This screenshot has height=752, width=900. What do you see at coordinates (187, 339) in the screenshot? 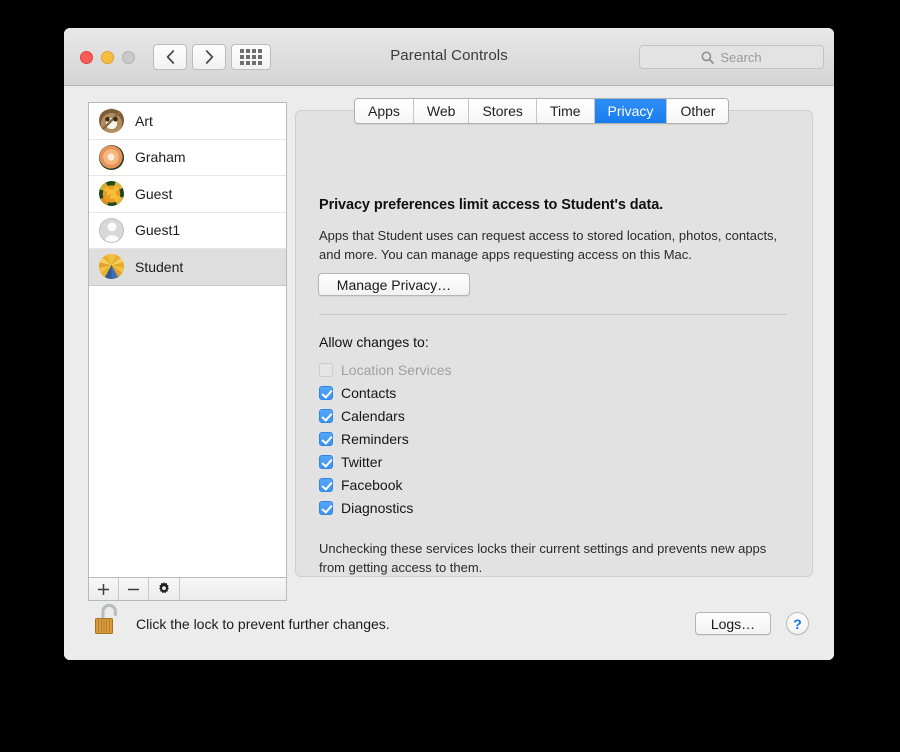
I see `user-list: Art Graham Guest Guest1 Student` at bounding box center [187, 339].